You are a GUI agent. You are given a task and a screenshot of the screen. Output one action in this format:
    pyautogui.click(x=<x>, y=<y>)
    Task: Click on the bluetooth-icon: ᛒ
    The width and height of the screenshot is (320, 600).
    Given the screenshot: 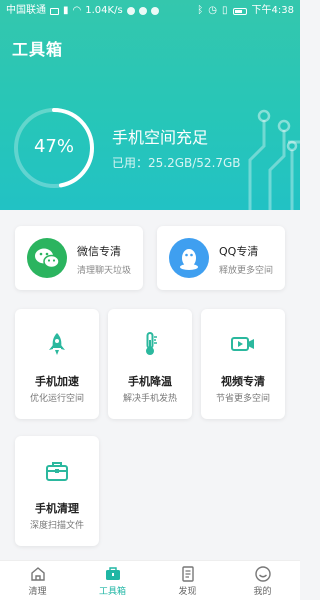 What is the action you would take?
    pyautogui.click(x=200, y=10)
    